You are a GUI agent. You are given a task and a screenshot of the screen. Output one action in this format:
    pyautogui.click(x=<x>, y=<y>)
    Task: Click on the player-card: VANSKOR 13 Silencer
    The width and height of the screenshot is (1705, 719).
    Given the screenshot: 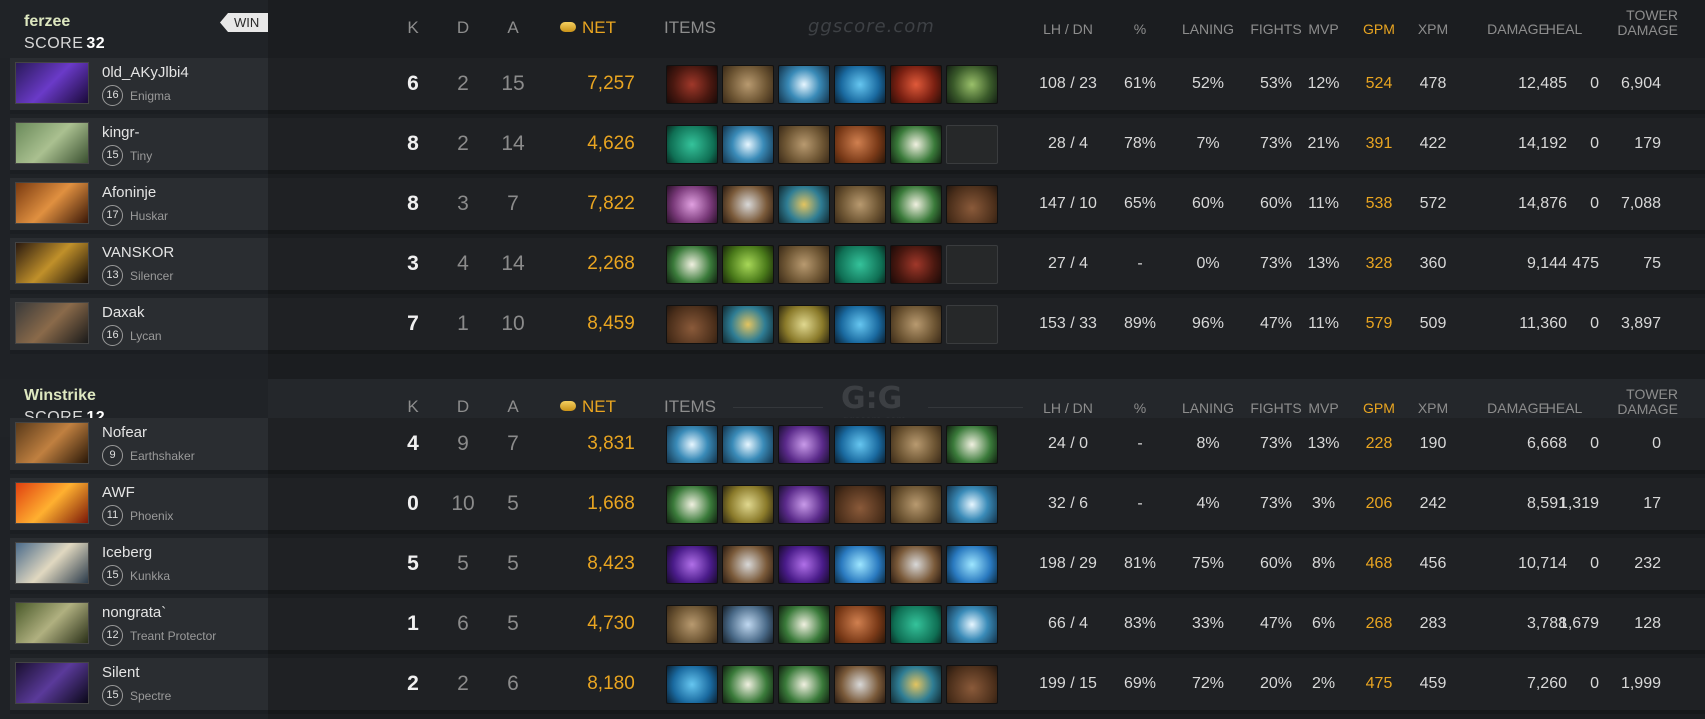 What is the action you would take?
    pyautogui.click(x=139, y=266)
    